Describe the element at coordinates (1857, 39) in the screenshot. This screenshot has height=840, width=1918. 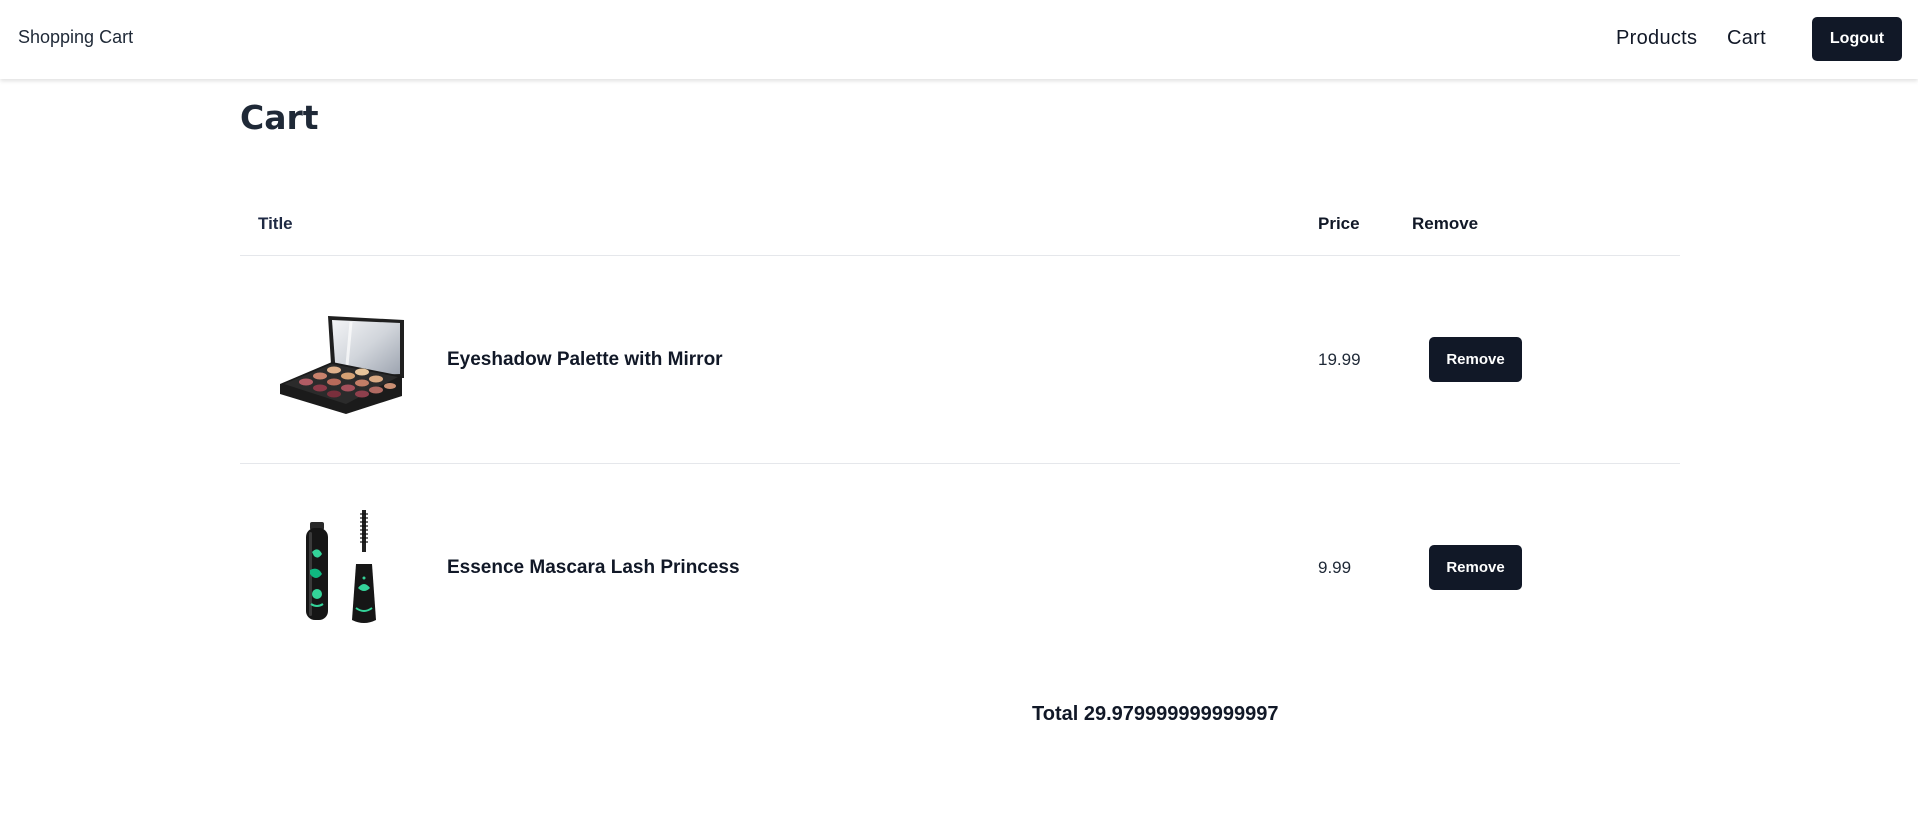
I see `logout-button: Logout` at that location.